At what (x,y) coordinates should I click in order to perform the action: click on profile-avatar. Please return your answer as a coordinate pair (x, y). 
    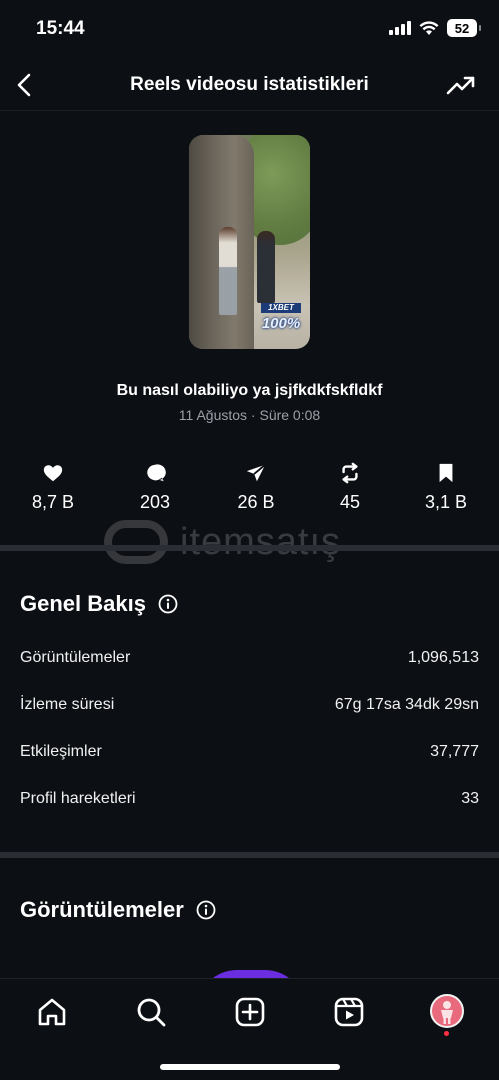
    Looking at the image, I should click on (447, 1011).